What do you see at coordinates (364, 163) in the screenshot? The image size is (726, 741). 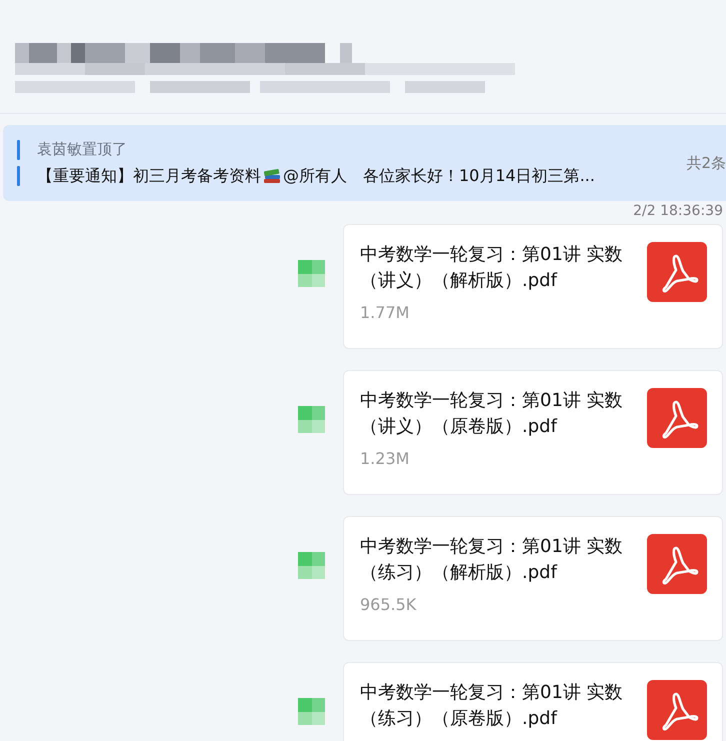 I see `pinned-message-banner: 袁茵敏置顶了 【重要通知】初三月考备考资料 @所有人 各位家长好！10月14日初三第... 共2条` at bounding box center [364, 163].